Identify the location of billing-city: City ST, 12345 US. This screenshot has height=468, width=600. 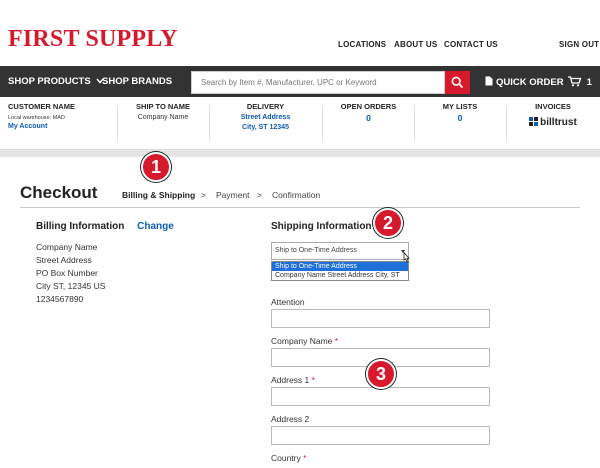
(71, 286).